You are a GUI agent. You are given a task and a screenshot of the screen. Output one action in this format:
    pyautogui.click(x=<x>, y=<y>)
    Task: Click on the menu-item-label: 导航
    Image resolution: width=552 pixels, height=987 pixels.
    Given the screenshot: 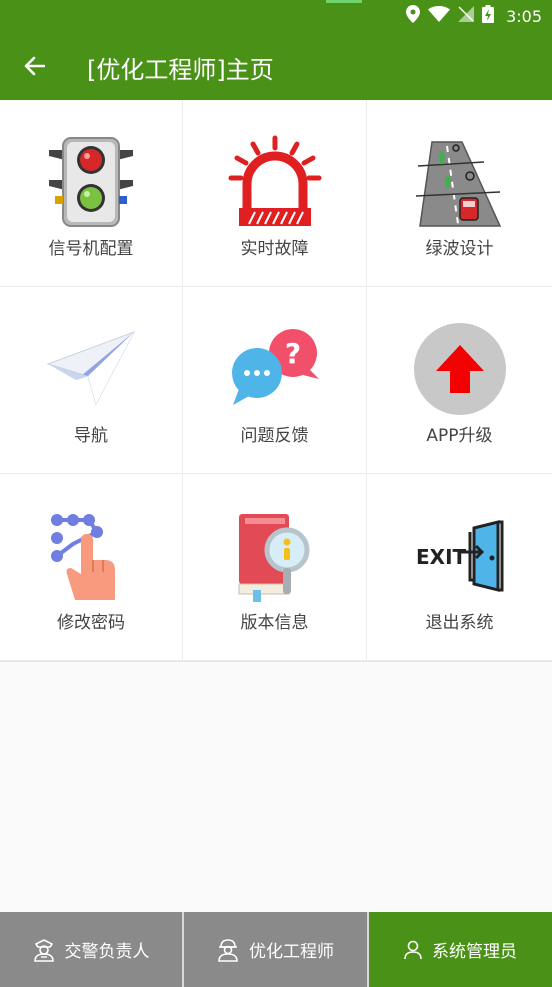 What is the action you would take?
    pyautogui.click(x=91, y=436)
    